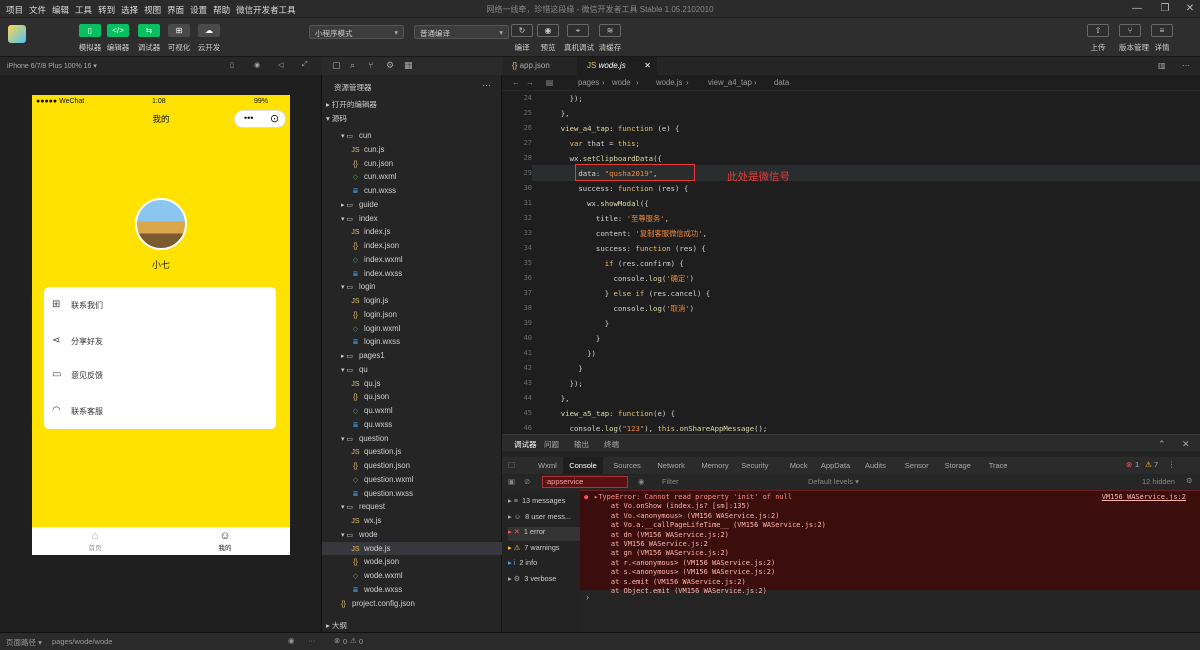  Describe the element at coordinates (162, 411) in the screenshot. I see `menu-item-service: ◠ 联系客服` at that location.